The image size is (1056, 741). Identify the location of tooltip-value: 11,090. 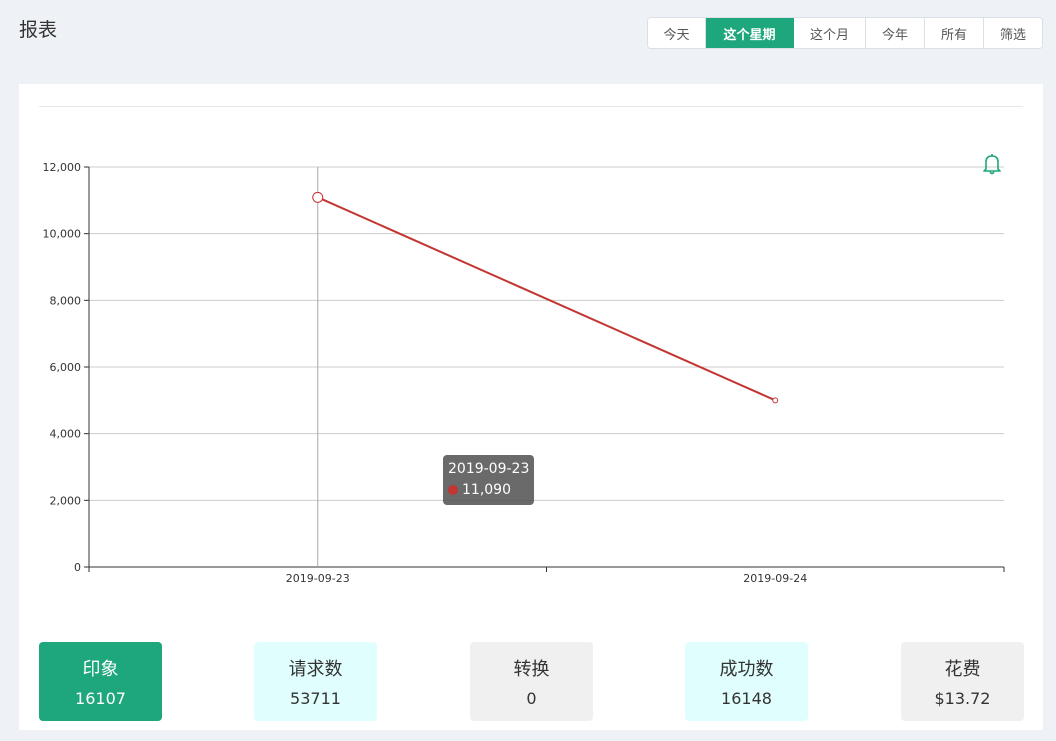
(486, 490).